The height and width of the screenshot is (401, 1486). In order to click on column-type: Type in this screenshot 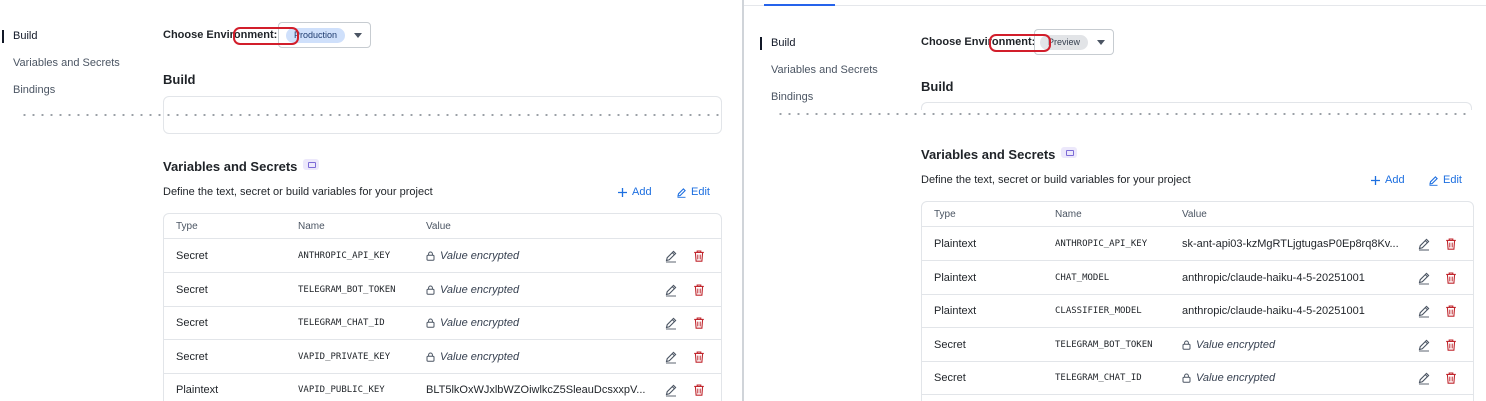, I will do `click(187, 226)`.